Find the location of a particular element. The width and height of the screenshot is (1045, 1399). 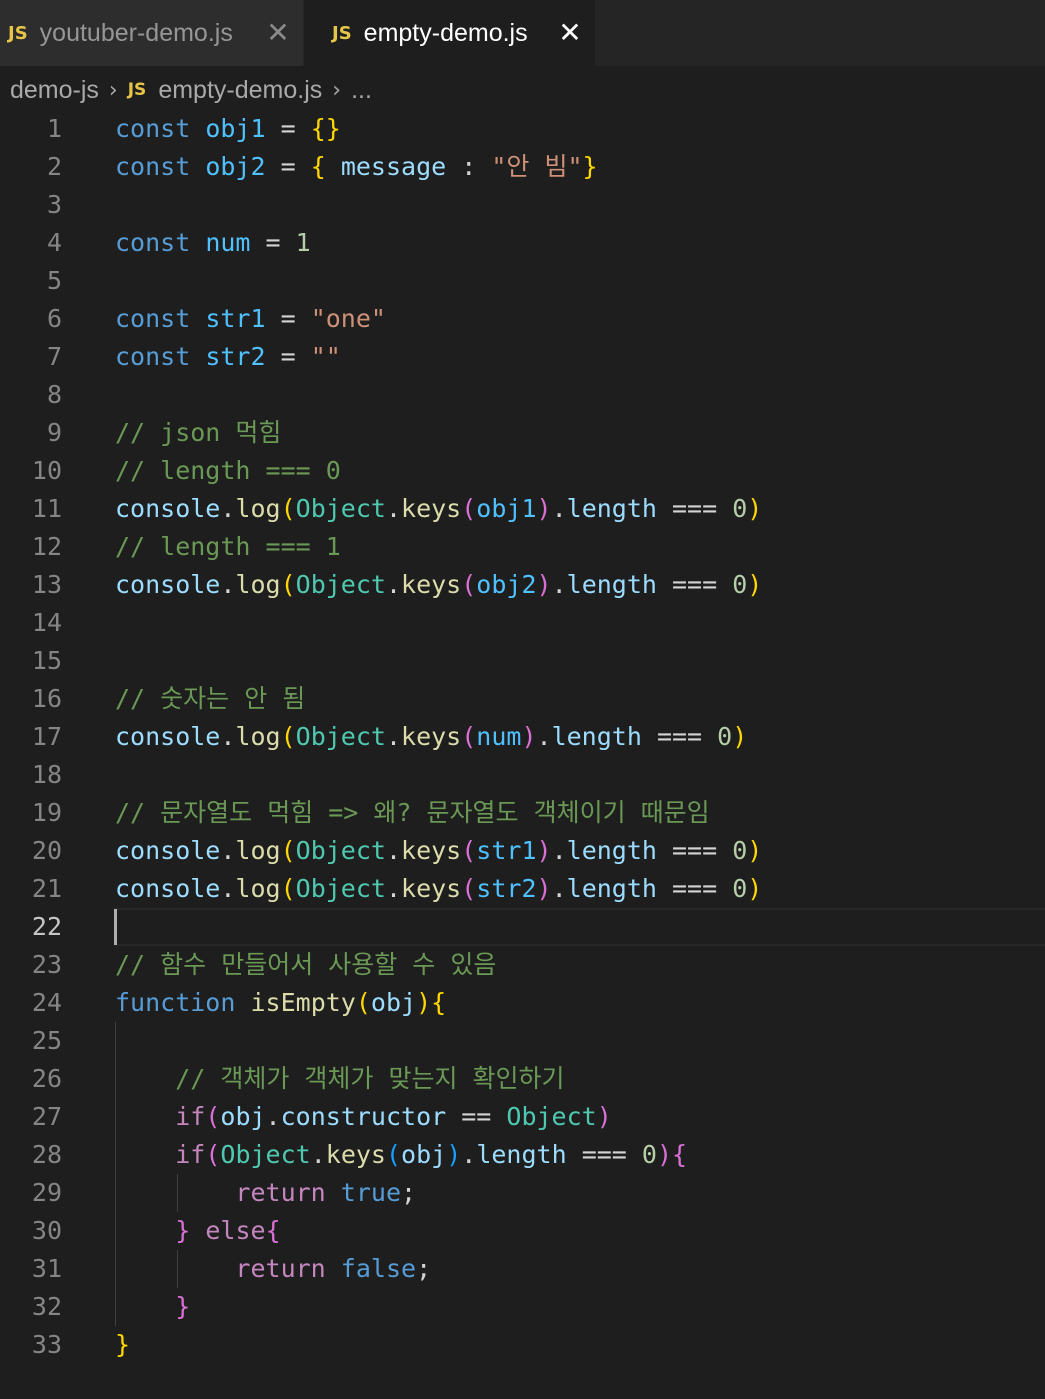

code-line: 12 // length === 1 is located at coordinates (522, 547).